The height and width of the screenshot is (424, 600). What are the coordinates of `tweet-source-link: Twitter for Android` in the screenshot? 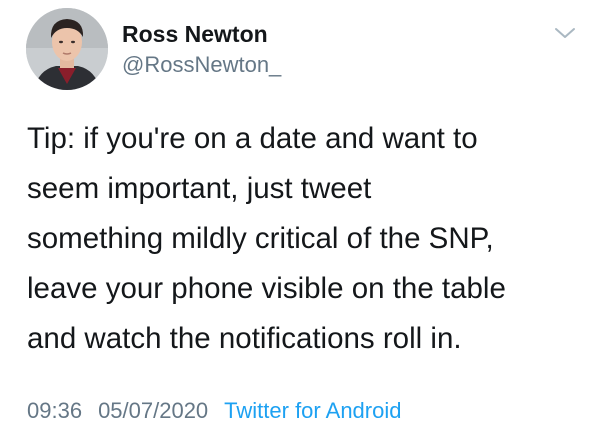 It's located at (312, 410).